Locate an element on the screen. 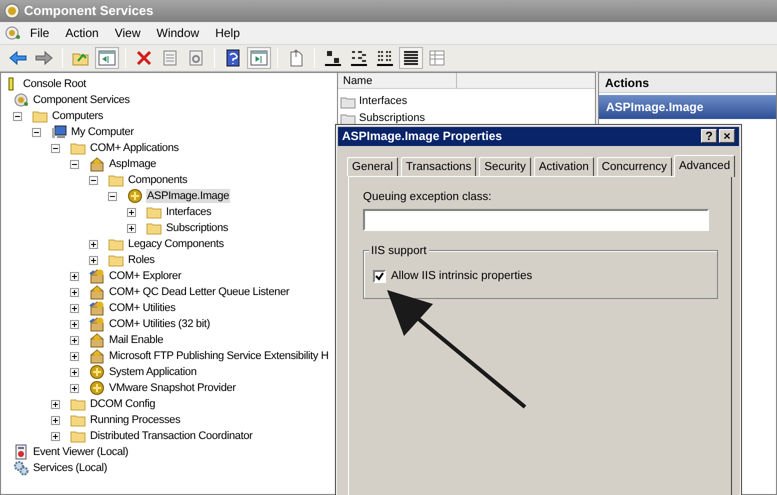  tree-item: Running Processes is located at coordinates (135, 420).